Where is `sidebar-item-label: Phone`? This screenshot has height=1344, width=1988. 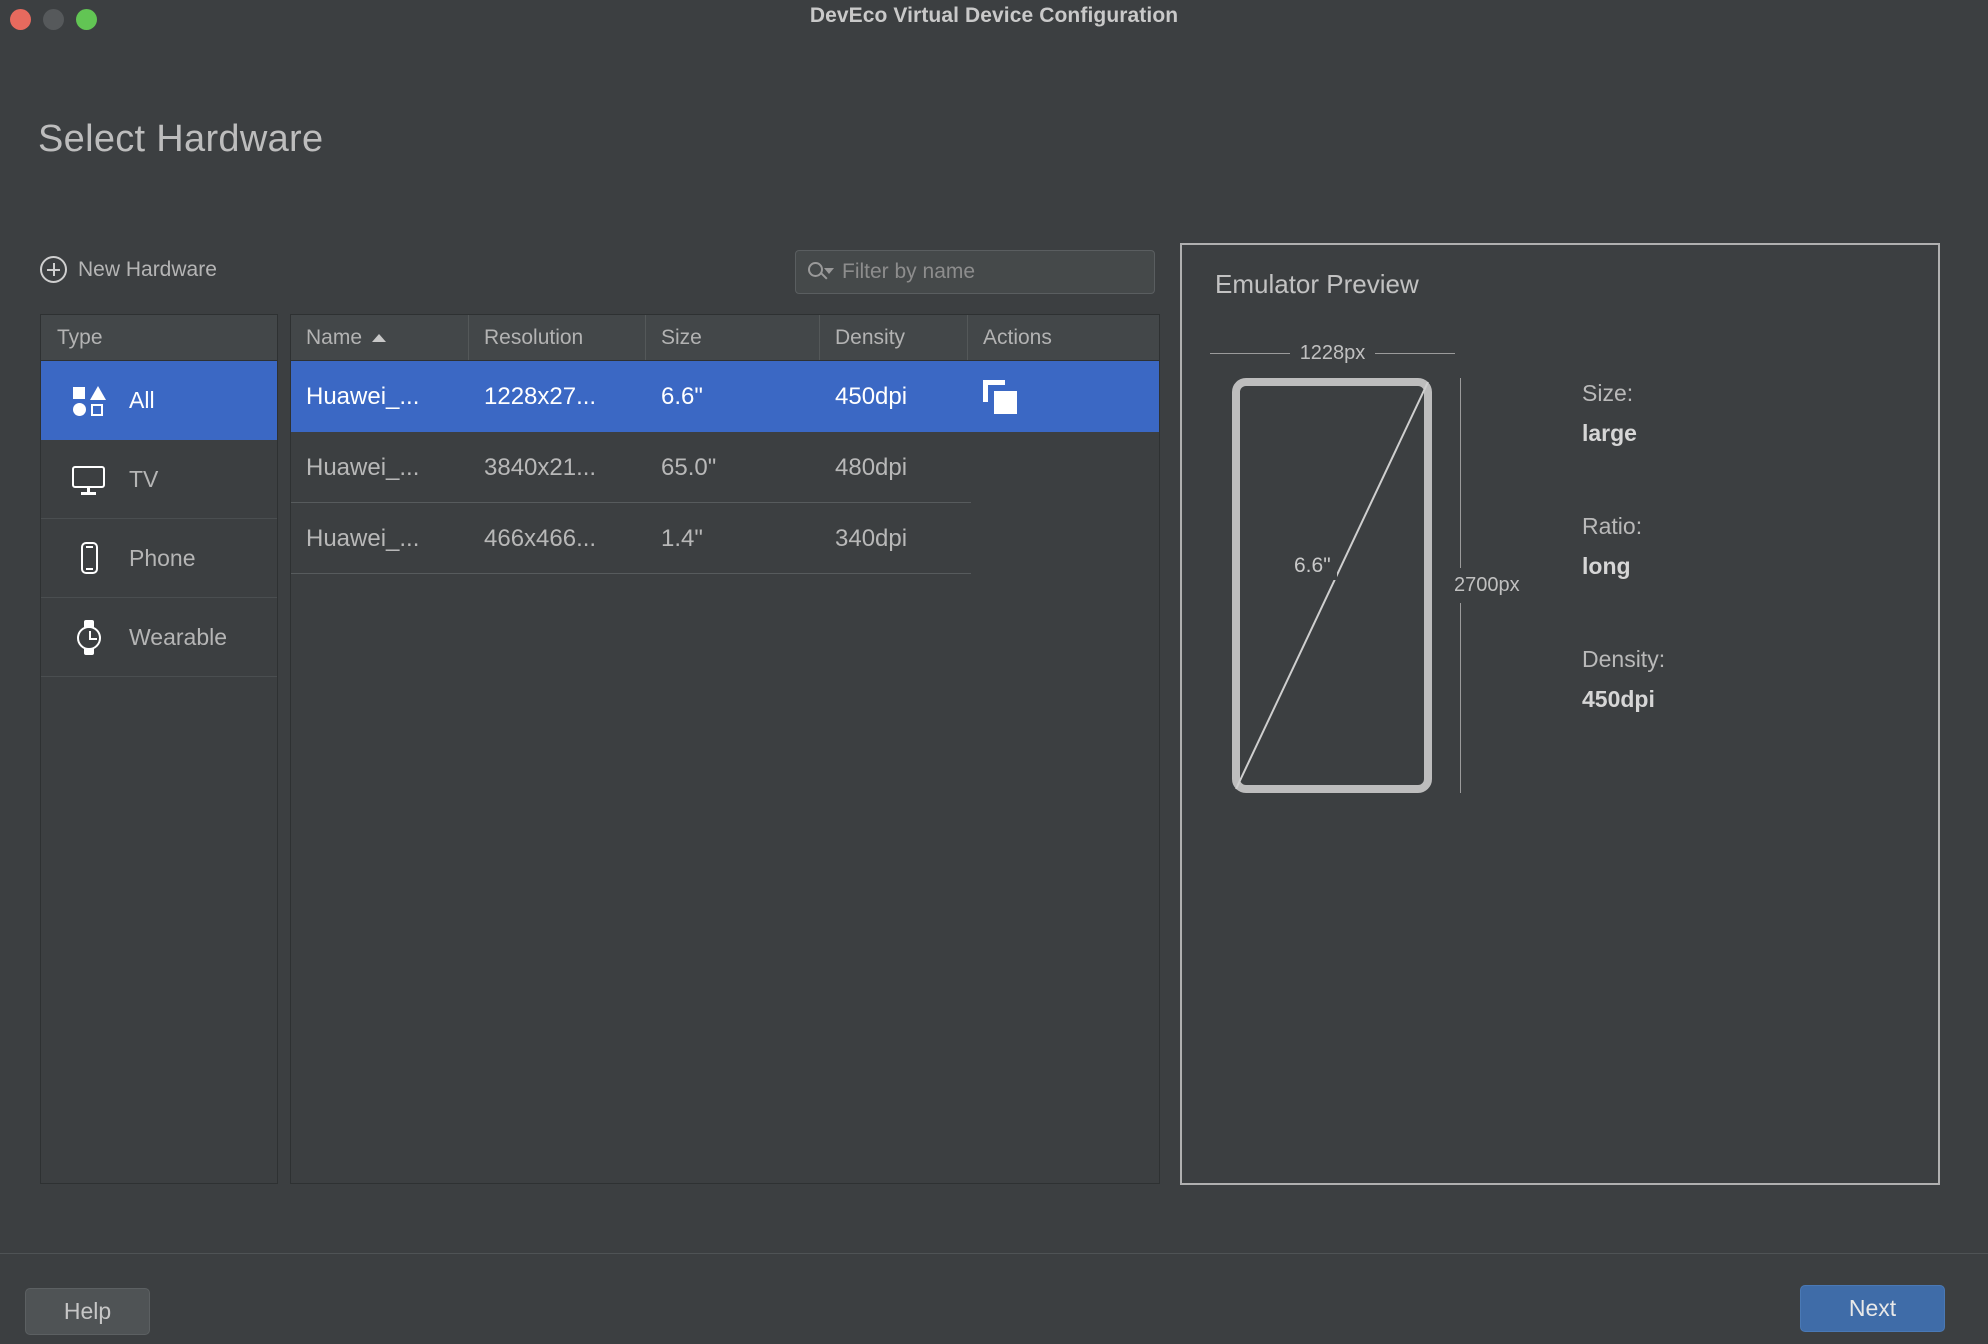
sidebar-item-label: Phone is located at coordinates (162, 557).